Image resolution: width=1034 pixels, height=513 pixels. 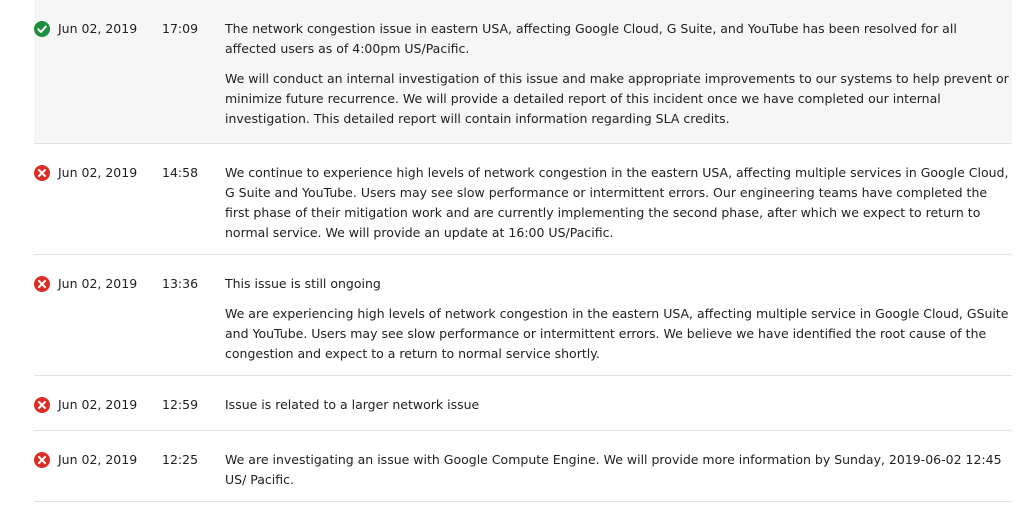 What do you see at coordinates (303, 283) in the screenshot?
I see `update-paragraph: This issue is still ongoing` at bounding box center [303, 283].